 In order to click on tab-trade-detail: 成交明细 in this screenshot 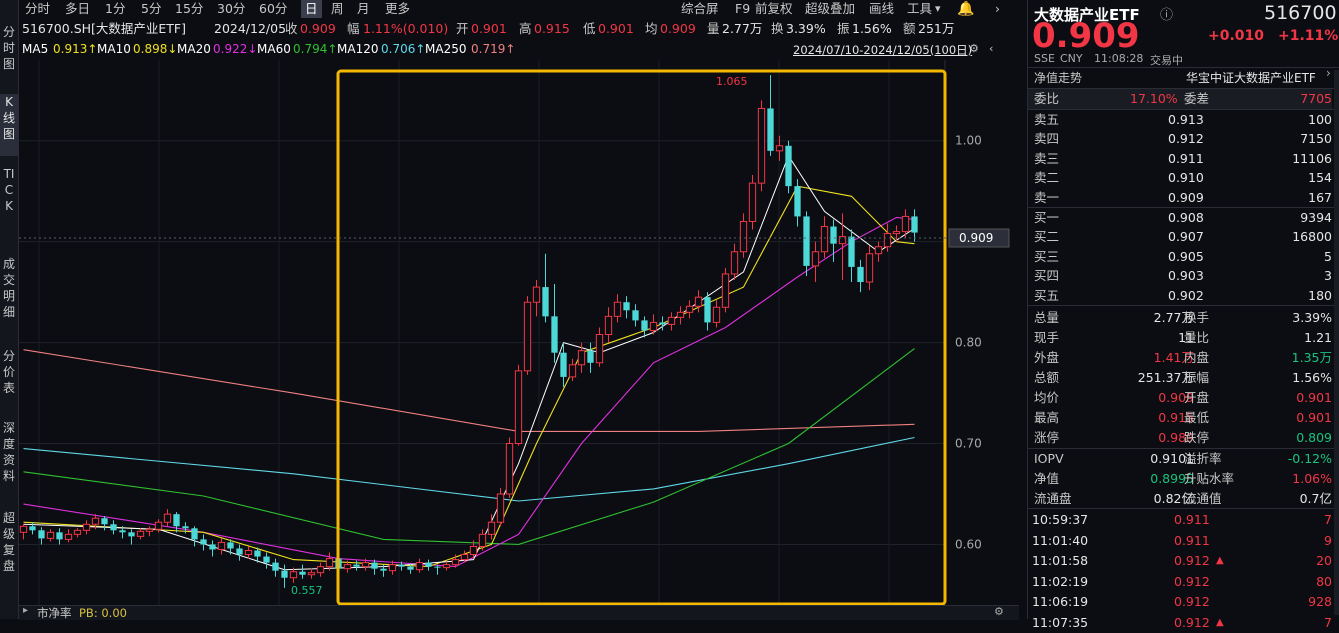, I will do `click(9, 288)`.